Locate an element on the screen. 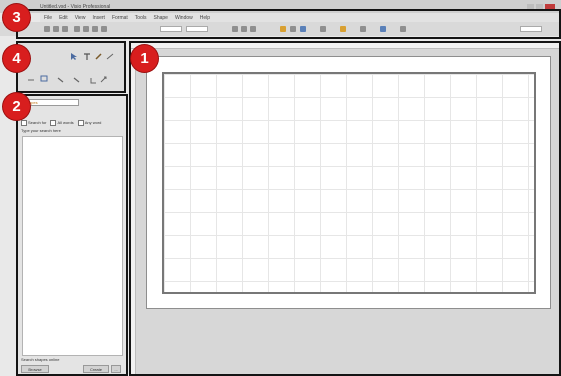 The image size is (561, 376). horizontal-ruler is located at coordinates (345, 46).